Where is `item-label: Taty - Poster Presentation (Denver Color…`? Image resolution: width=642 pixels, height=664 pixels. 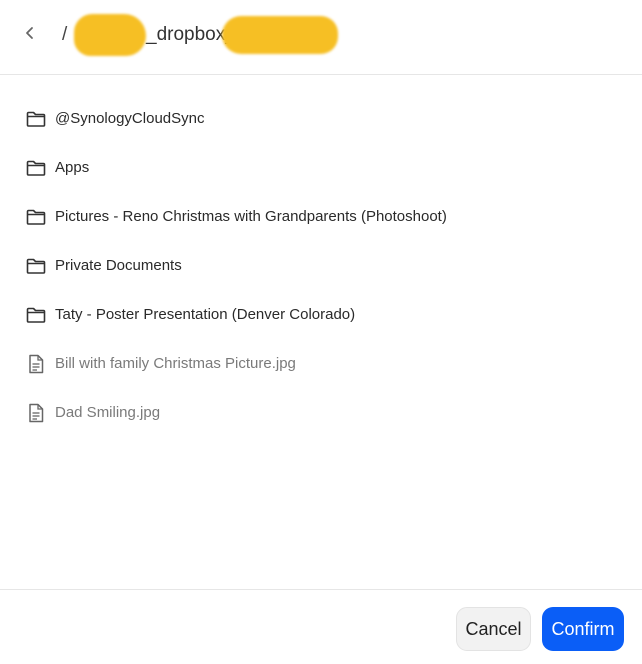
item-label: Taty - Poster Presentation (Denver Color… is located at coordinates (205, 314).